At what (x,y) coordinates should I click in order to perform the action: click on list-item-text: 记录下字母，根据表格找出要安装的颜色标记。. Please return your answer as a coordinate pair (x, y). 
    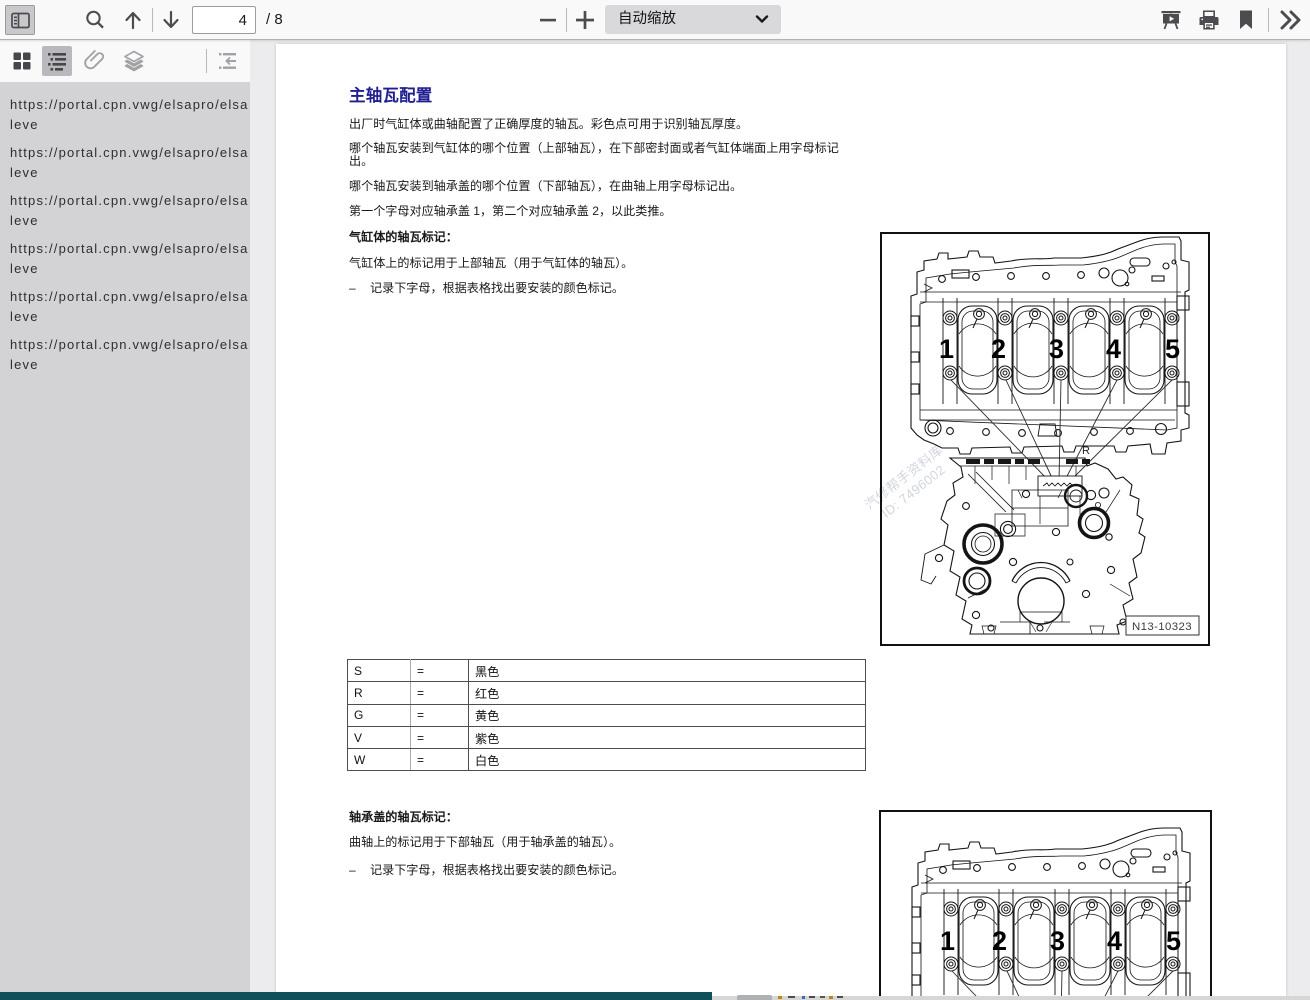
    Looking at the image, I should click on (497, 287).